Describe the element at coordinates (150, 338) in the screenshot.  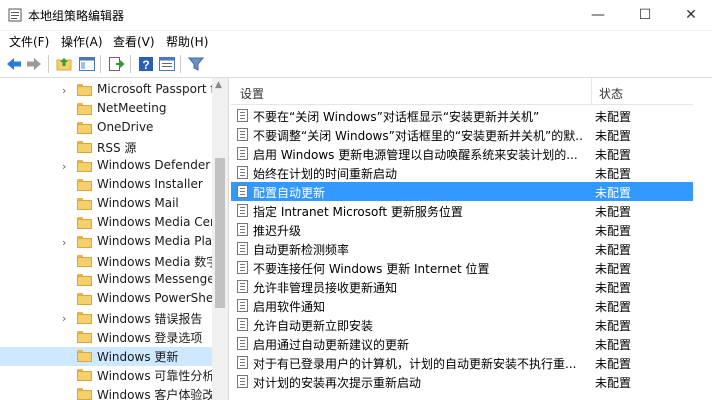
I see `tree-item-label: Windows 登录选项` at that location.